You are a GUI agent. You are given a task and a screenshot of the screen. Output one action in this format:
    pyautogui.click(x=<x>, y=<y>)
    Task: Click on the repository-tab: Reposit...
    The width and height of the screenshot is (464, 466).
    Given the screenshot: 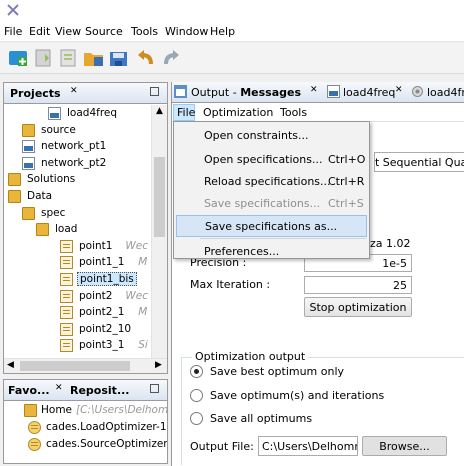 What is the action you would take?
    pyautogui.click(x=99, y=390)
    